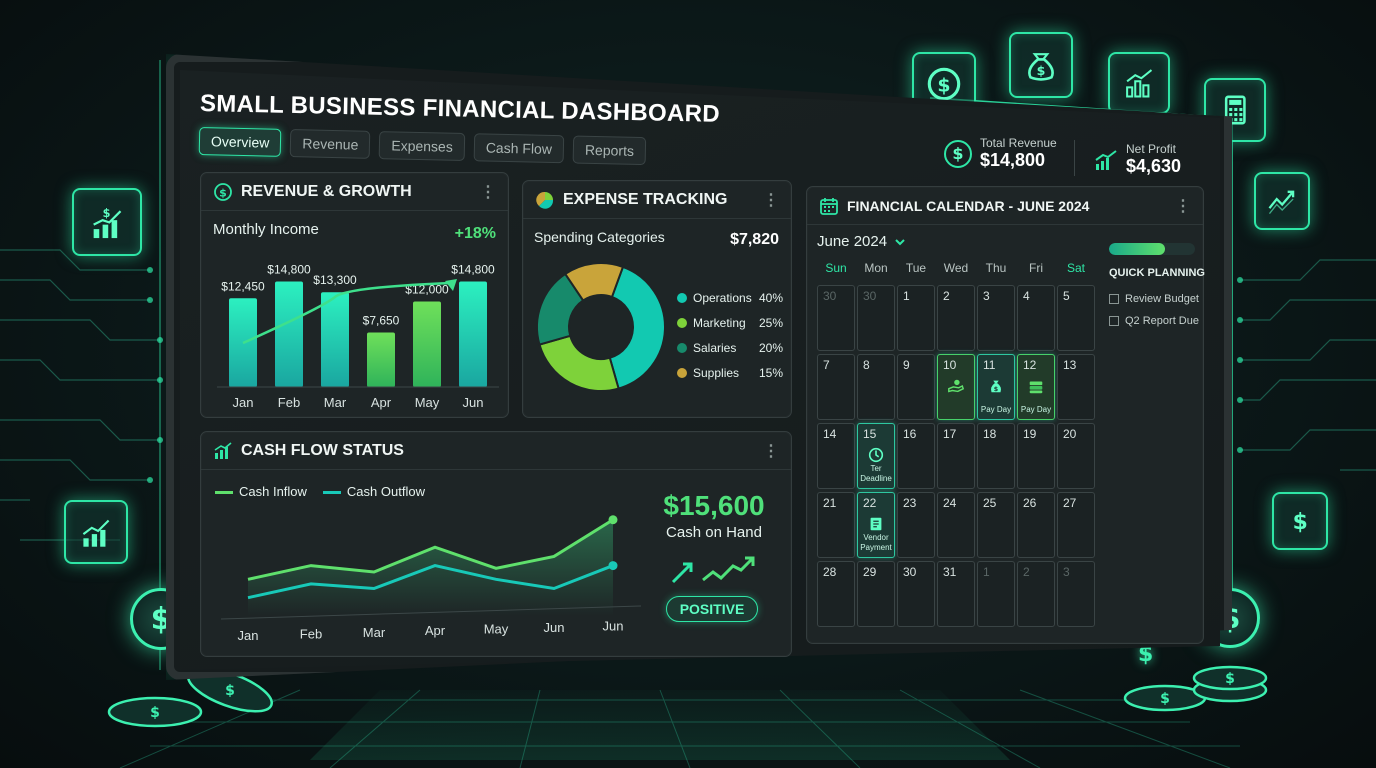 The width and height of the screenshot is (1376, 768). Describe the element at coordinates (1036, 268) in the screenshot. I see `weekday-label: Fri` at that location.